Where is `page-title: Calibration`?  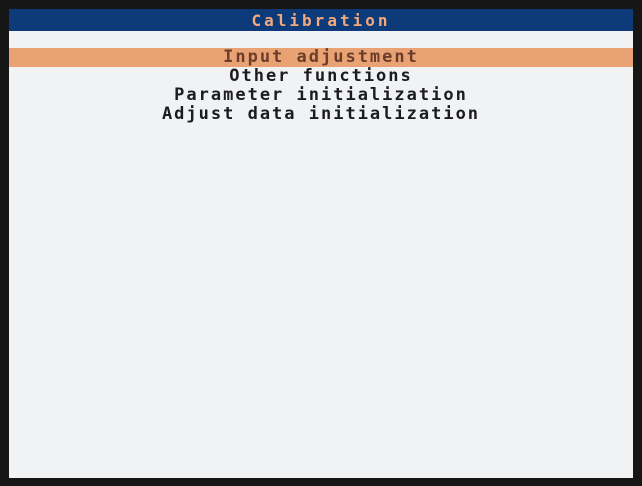 page-title: Calibration is located at coordinates (321, 20).